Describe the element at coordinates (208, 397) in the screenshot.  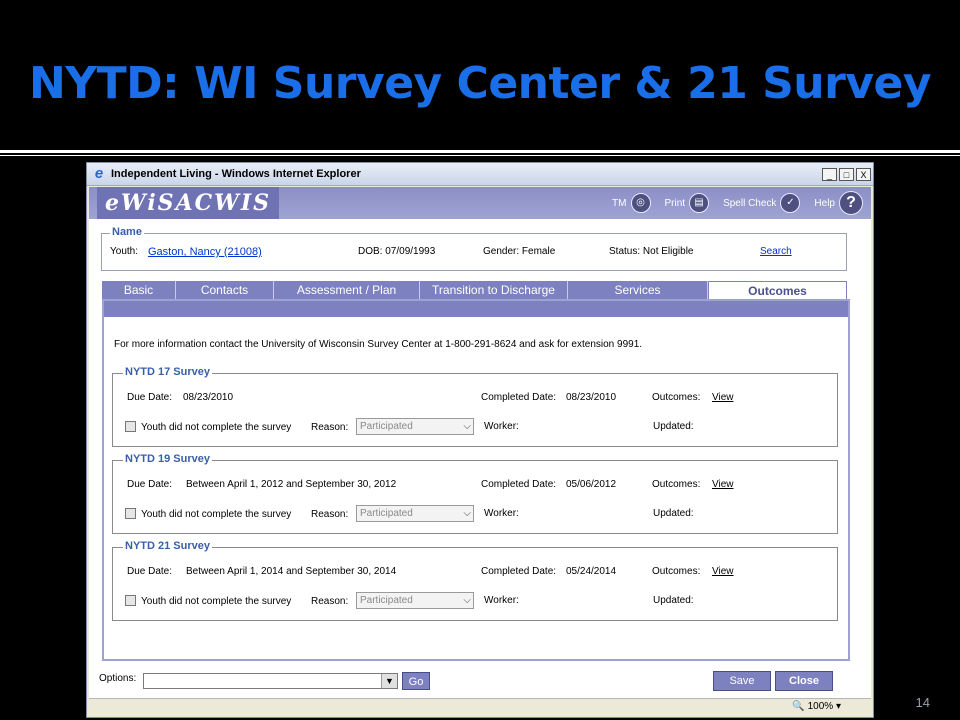
I see `due-value: 08/23/2010` at that location.